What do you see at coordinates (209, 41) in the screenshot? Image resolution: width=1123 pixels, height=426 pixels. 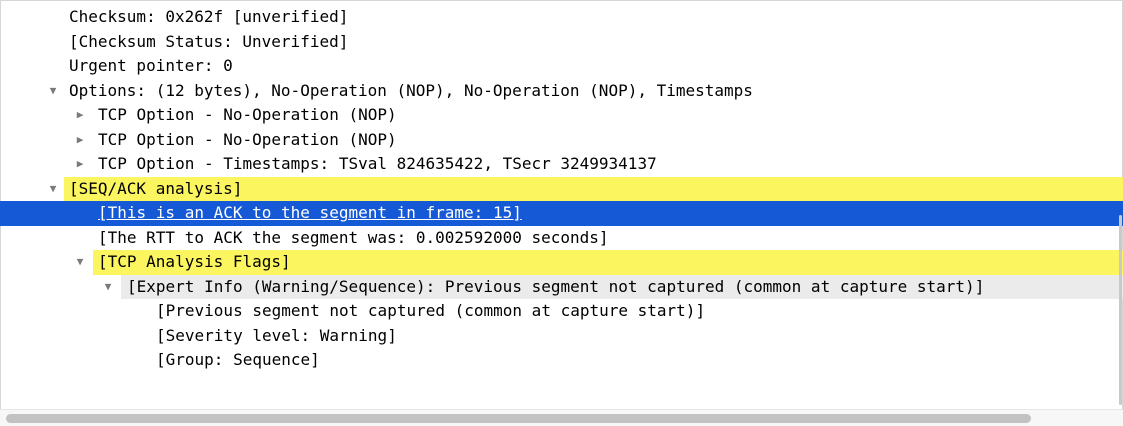 I see `tree-row-label: [Checksum Status: Unverified]` at bounding box center [209, 41].